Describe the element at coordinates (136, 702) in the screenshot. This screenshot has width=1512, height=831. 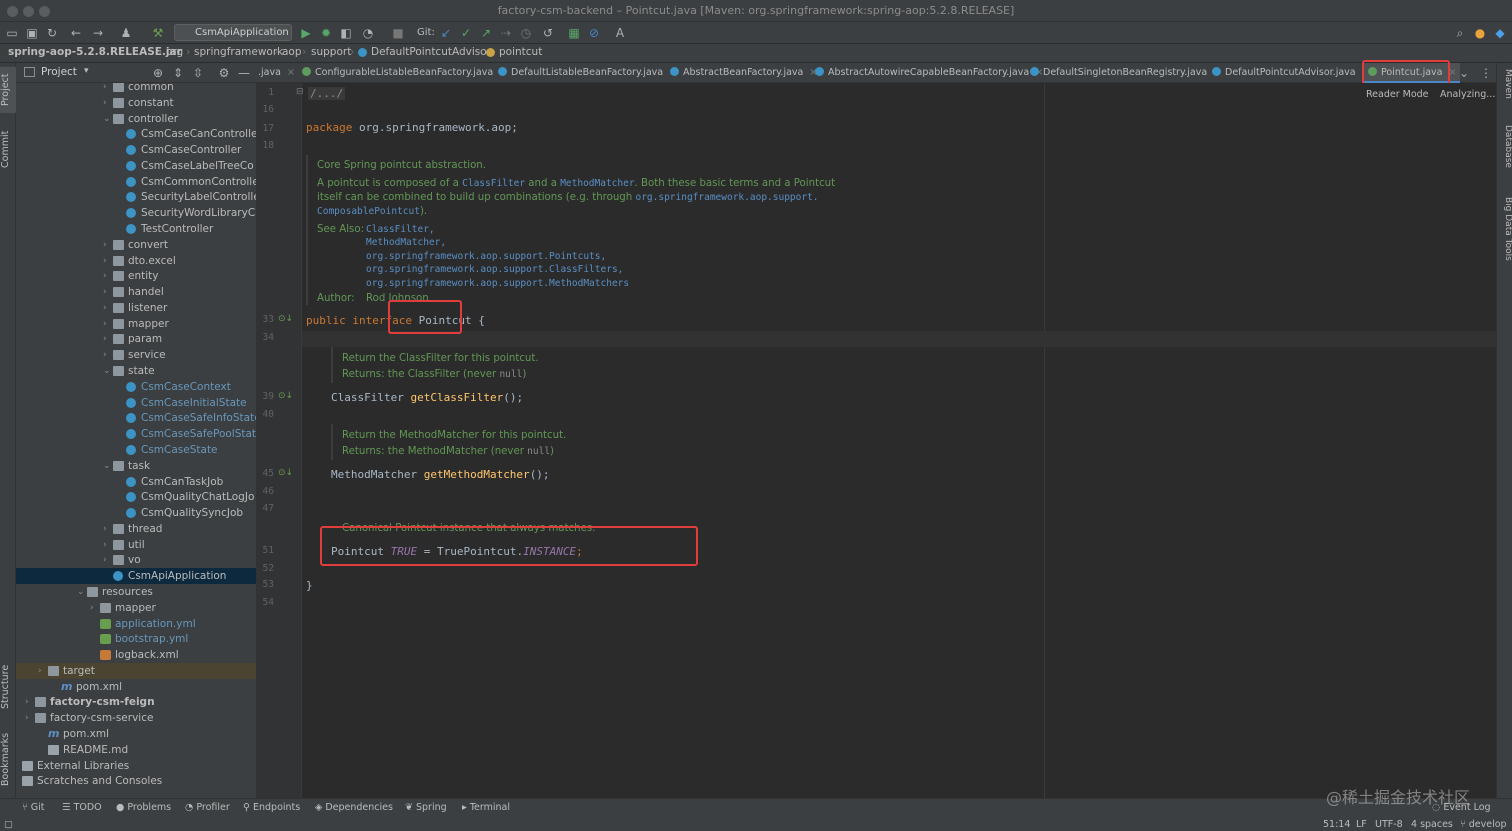
I see `tree-item: › factory-csm-feign` at that location.